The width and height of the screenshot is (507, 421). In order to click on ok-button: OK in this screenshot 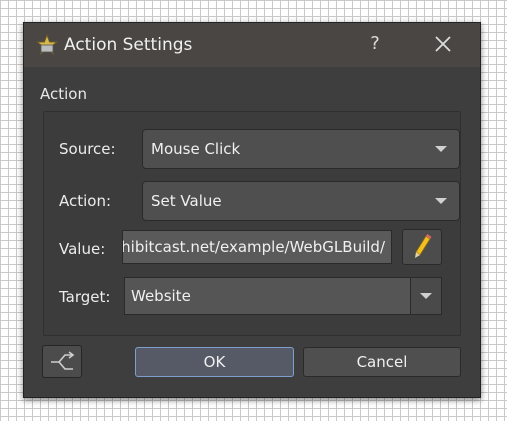, I will do `click(214, 362)`.